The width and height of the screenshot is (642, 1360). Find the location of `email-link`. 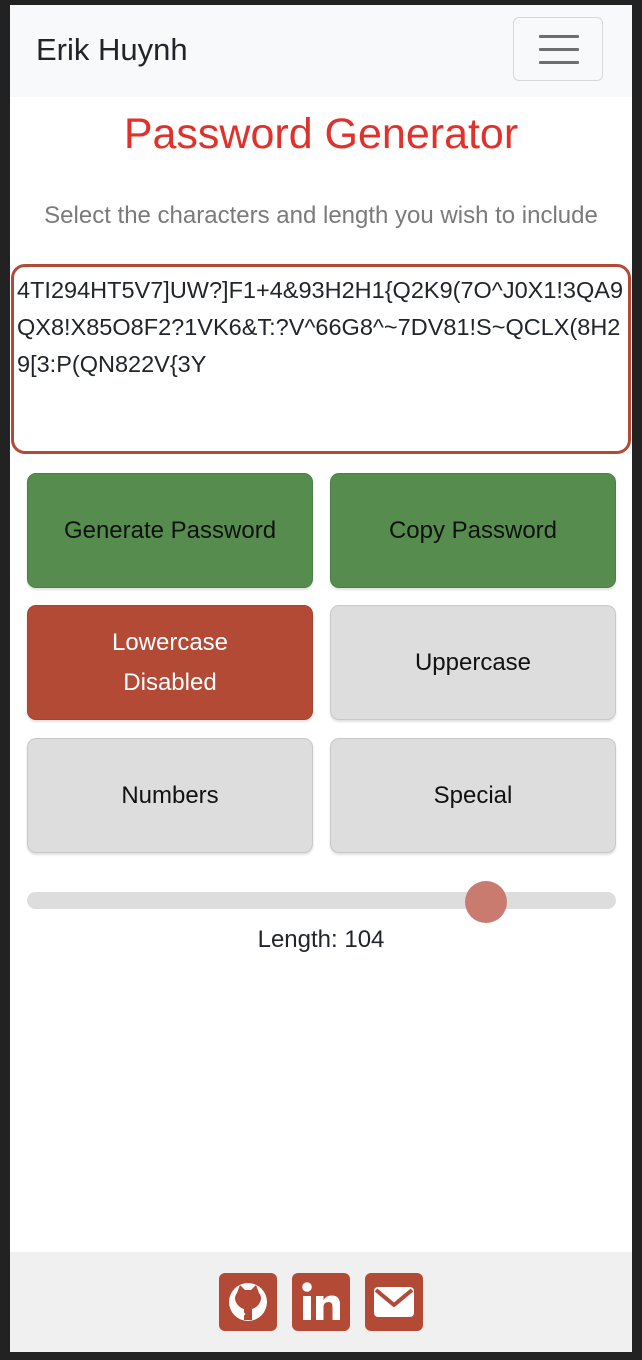

email-link is located at coordinates (394, 1302).